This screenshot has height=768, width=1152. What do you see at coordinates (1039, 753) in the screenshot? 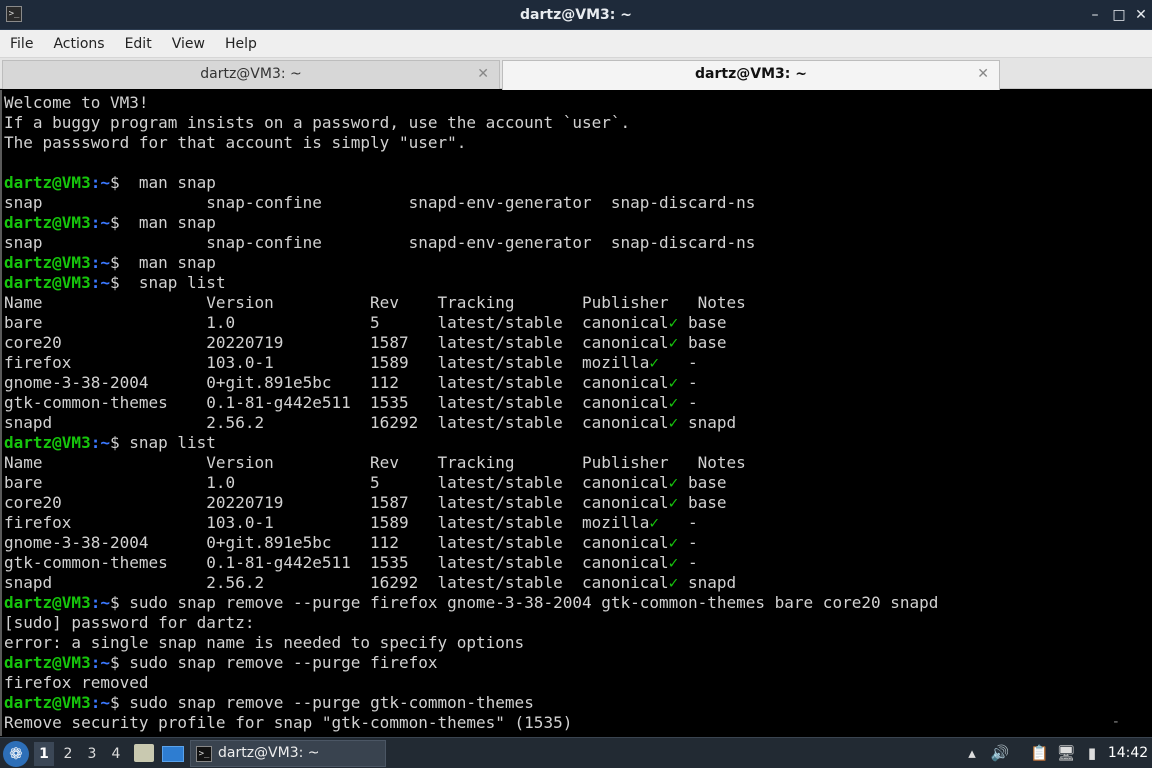
I see `clipboard-icon: 📋` at bounding box center [1039, 753].